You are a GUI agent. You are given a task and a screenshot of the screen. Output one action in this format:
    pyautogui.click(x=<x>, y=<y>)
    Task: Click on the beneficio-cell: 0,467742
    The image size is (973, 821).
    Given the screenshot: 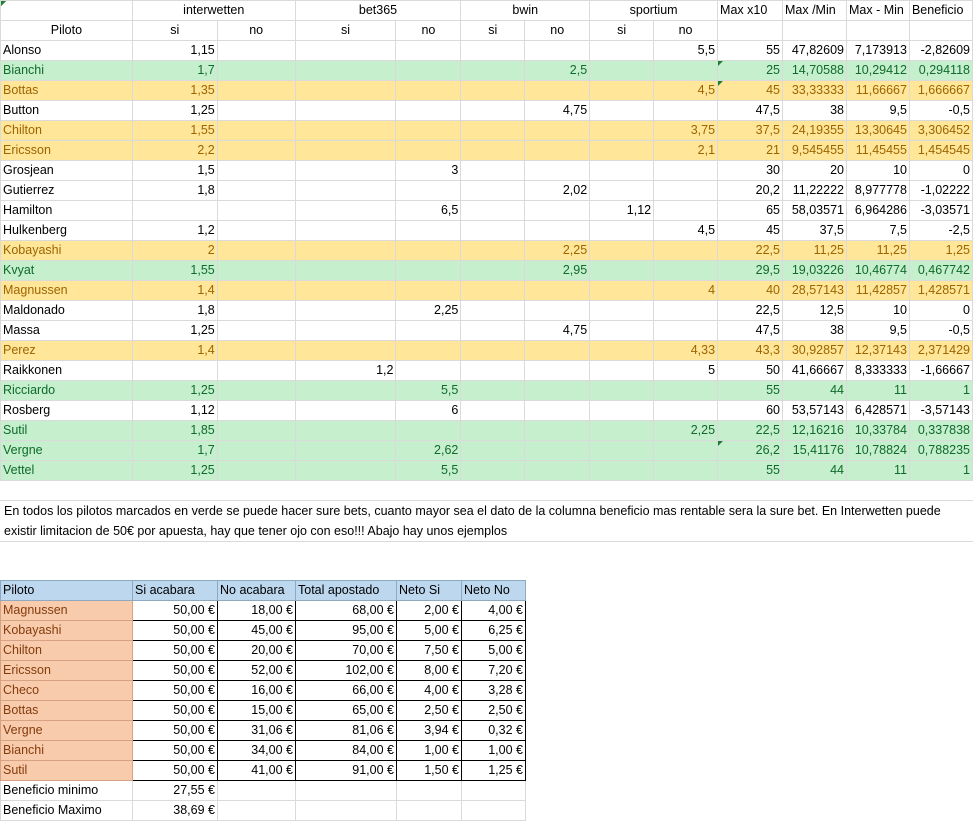 What is the action you would take?
    pyautogui.click(x=940, y=270)
    